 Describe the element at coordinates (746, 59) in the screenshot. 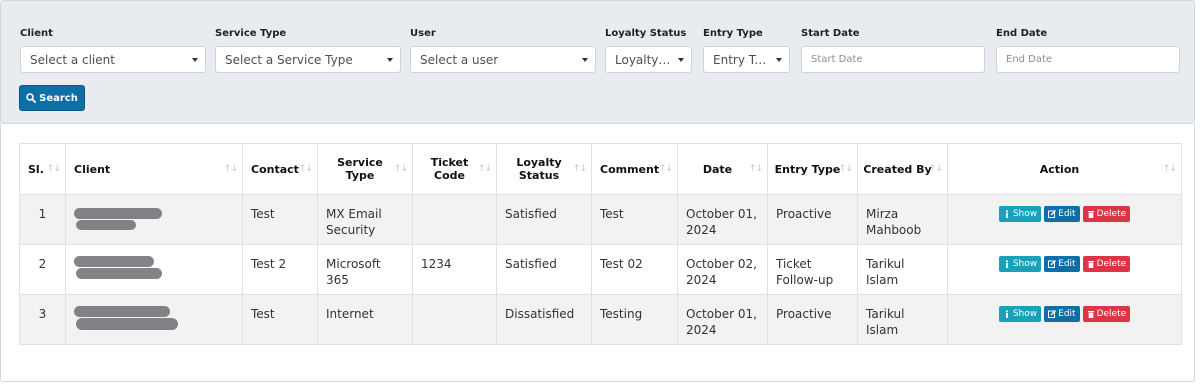

I see `entry-type-select: Entry Type` at that location.